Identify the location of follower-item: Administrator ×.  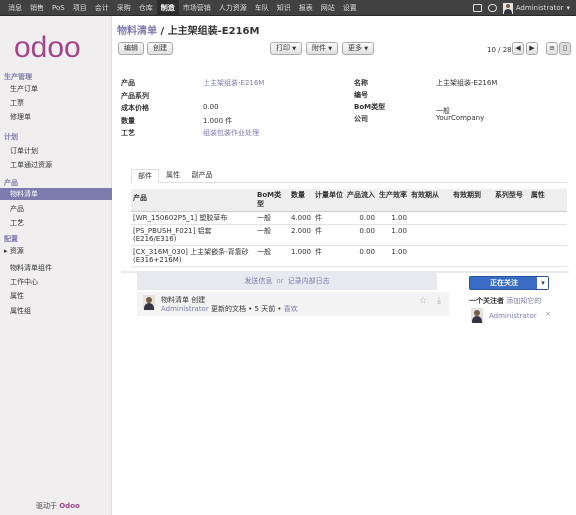
(511, 315).